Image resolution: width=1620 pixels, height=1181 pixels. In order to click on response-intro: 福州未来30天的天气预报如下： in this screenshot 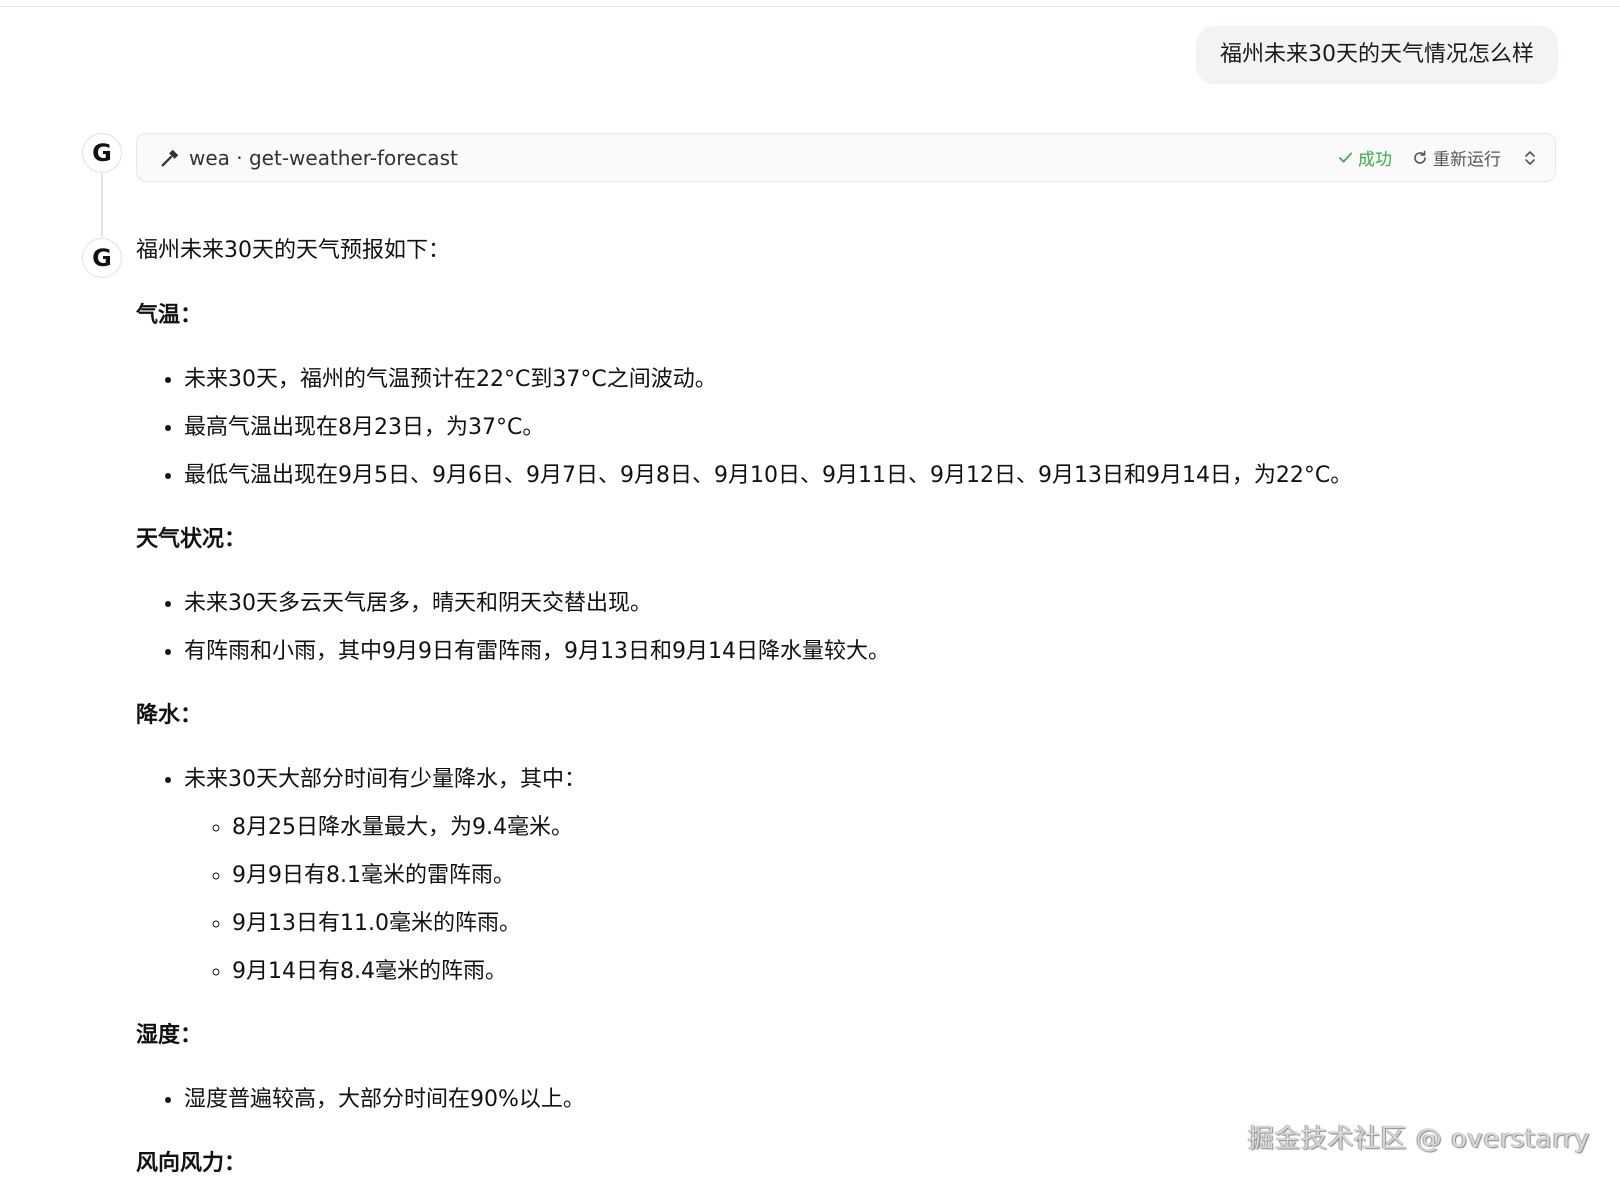, I will do `click(293, 250)`.